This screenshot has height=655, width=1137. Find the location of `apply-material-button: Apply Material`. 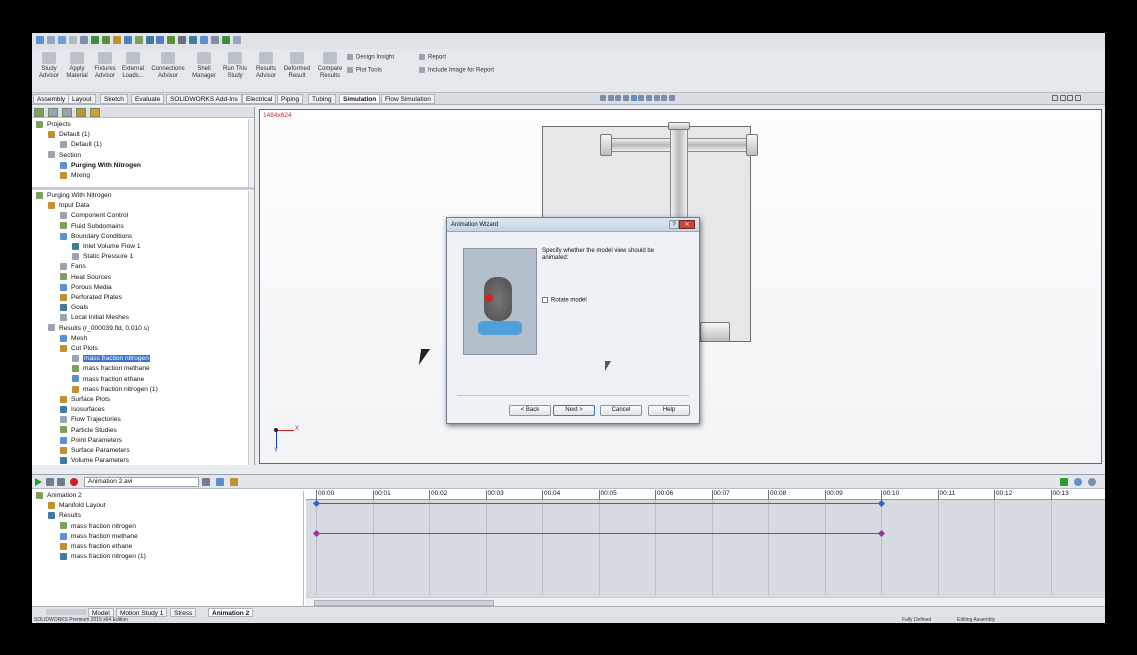

apply-material-button: Apply Material is located at coordinates (77, 66).